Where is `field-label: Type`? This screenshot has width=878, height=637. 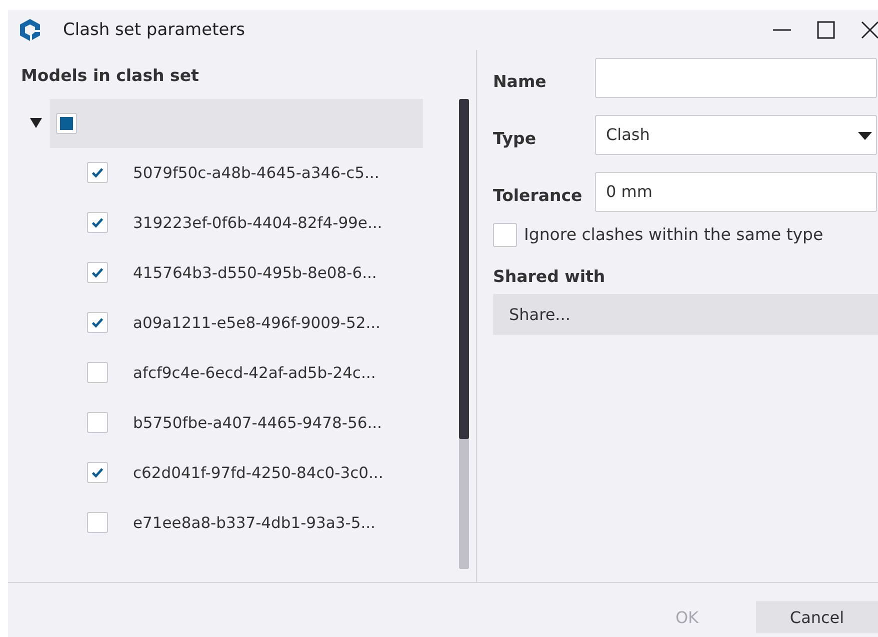
field-label: Type is located at coordinates (515, 138).